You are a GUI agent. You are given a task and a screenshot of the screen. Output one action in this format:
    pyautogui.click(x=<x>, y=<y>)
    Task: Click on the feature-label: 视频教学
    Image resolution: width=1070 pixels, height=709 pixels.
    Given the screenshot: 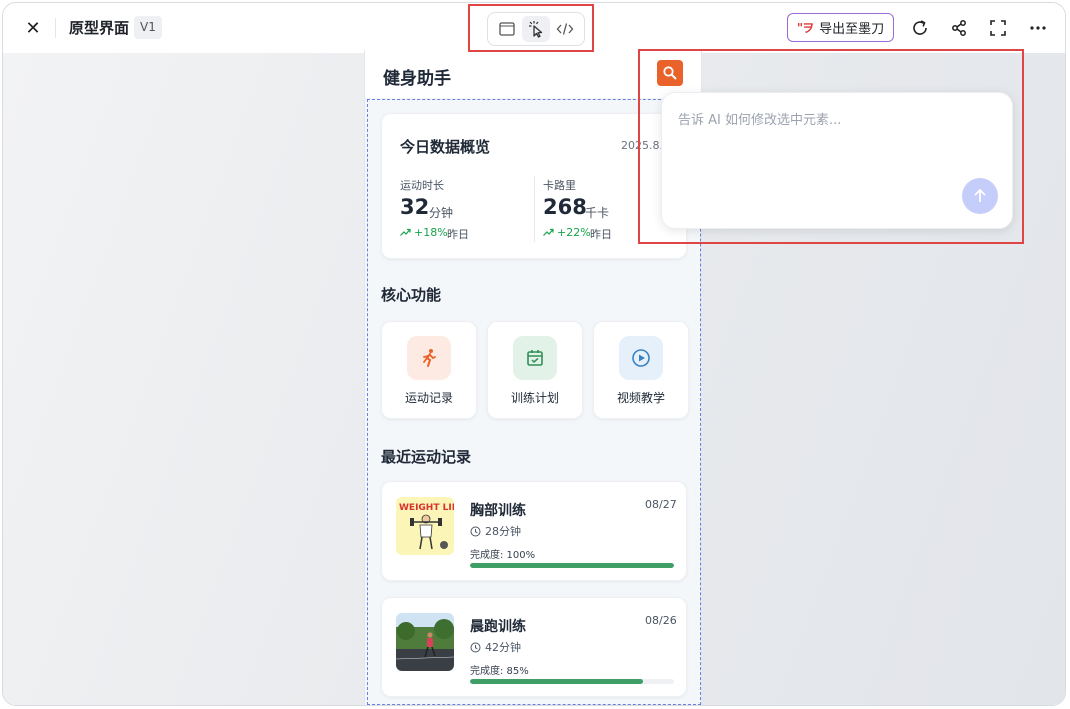 What is the action you would take?
    pyautogui.click(x=640, y=398)
    